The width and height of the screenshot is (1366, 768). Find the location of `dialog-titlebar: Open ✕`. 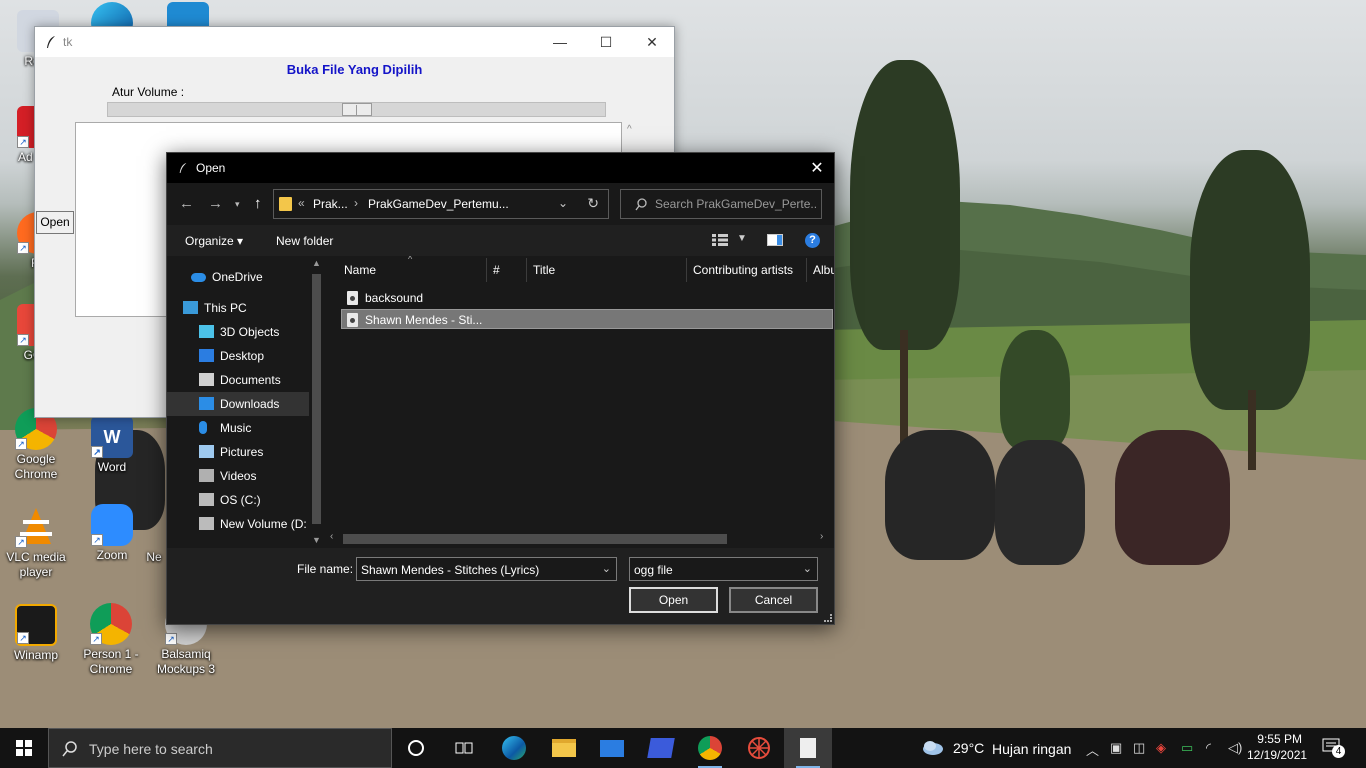

dialog-titlebar: Open ✕ is located at coordinates (500, 168).